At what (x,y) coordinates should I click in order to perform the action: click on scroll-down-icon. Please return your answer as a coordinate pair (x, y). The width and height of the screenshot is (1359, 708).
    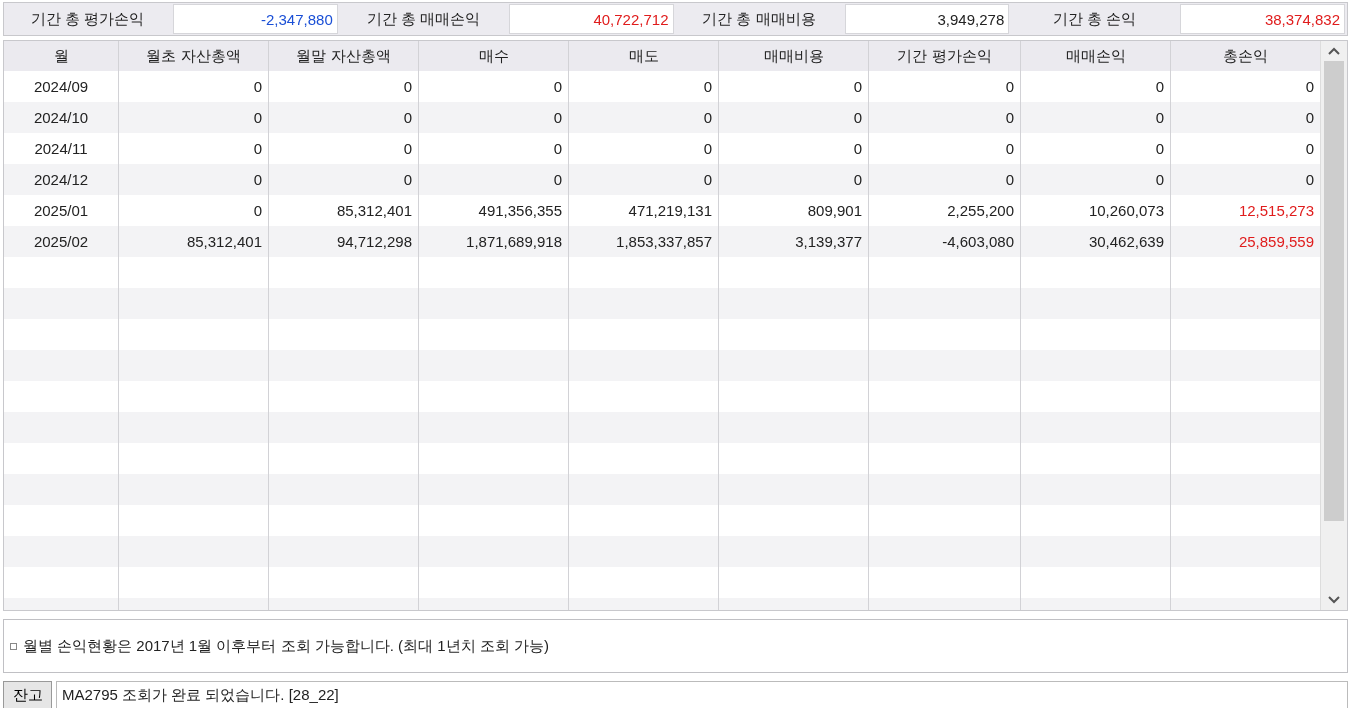
    Looking at the image, I should click on (1334, 600).